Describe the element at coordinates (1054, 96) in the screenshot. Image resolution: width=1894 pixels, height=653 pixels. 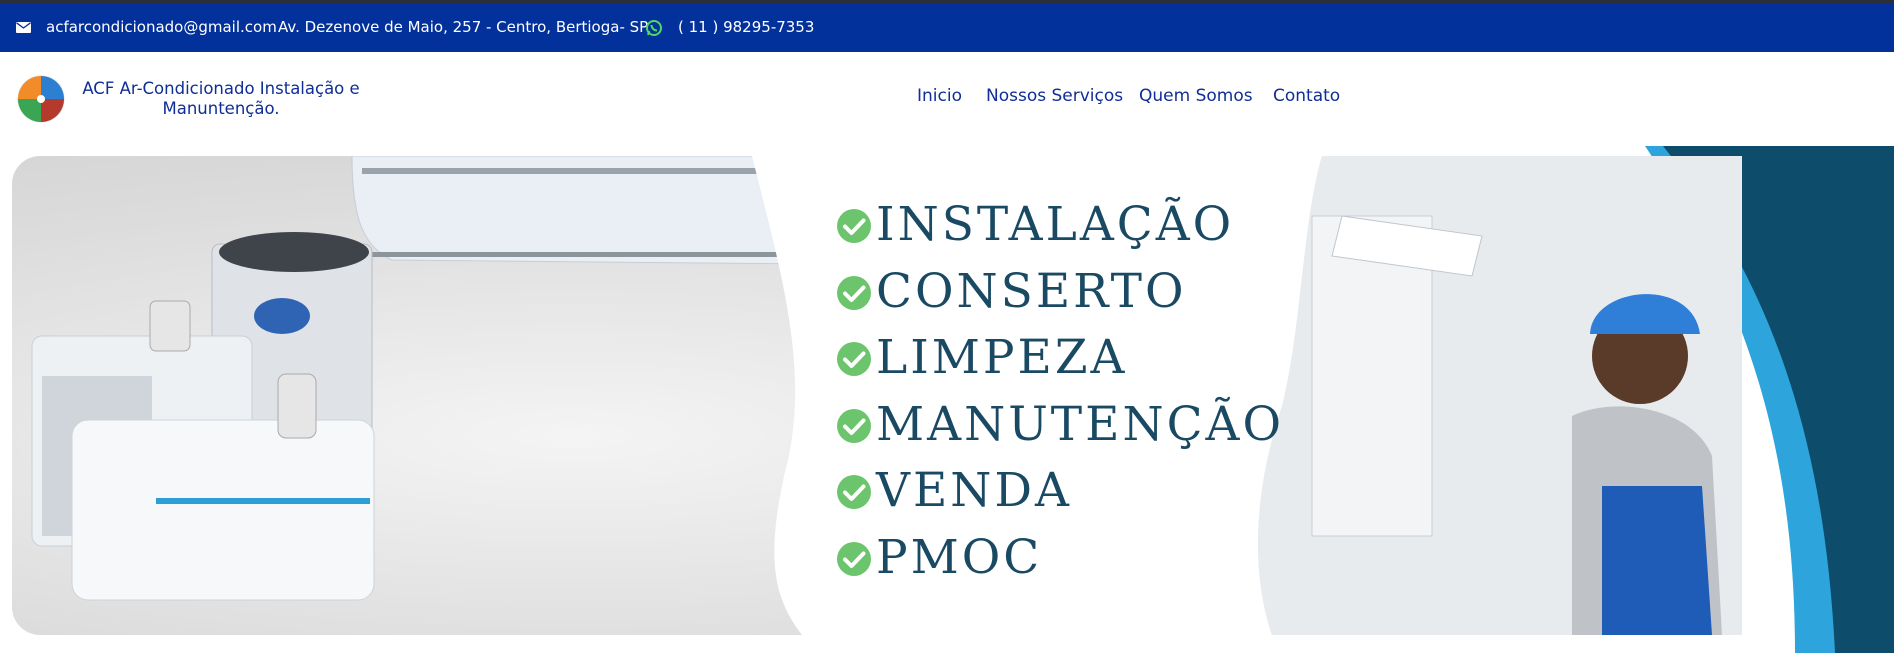
I see `nav-link-servicos: Nossos Serviços` at that location.